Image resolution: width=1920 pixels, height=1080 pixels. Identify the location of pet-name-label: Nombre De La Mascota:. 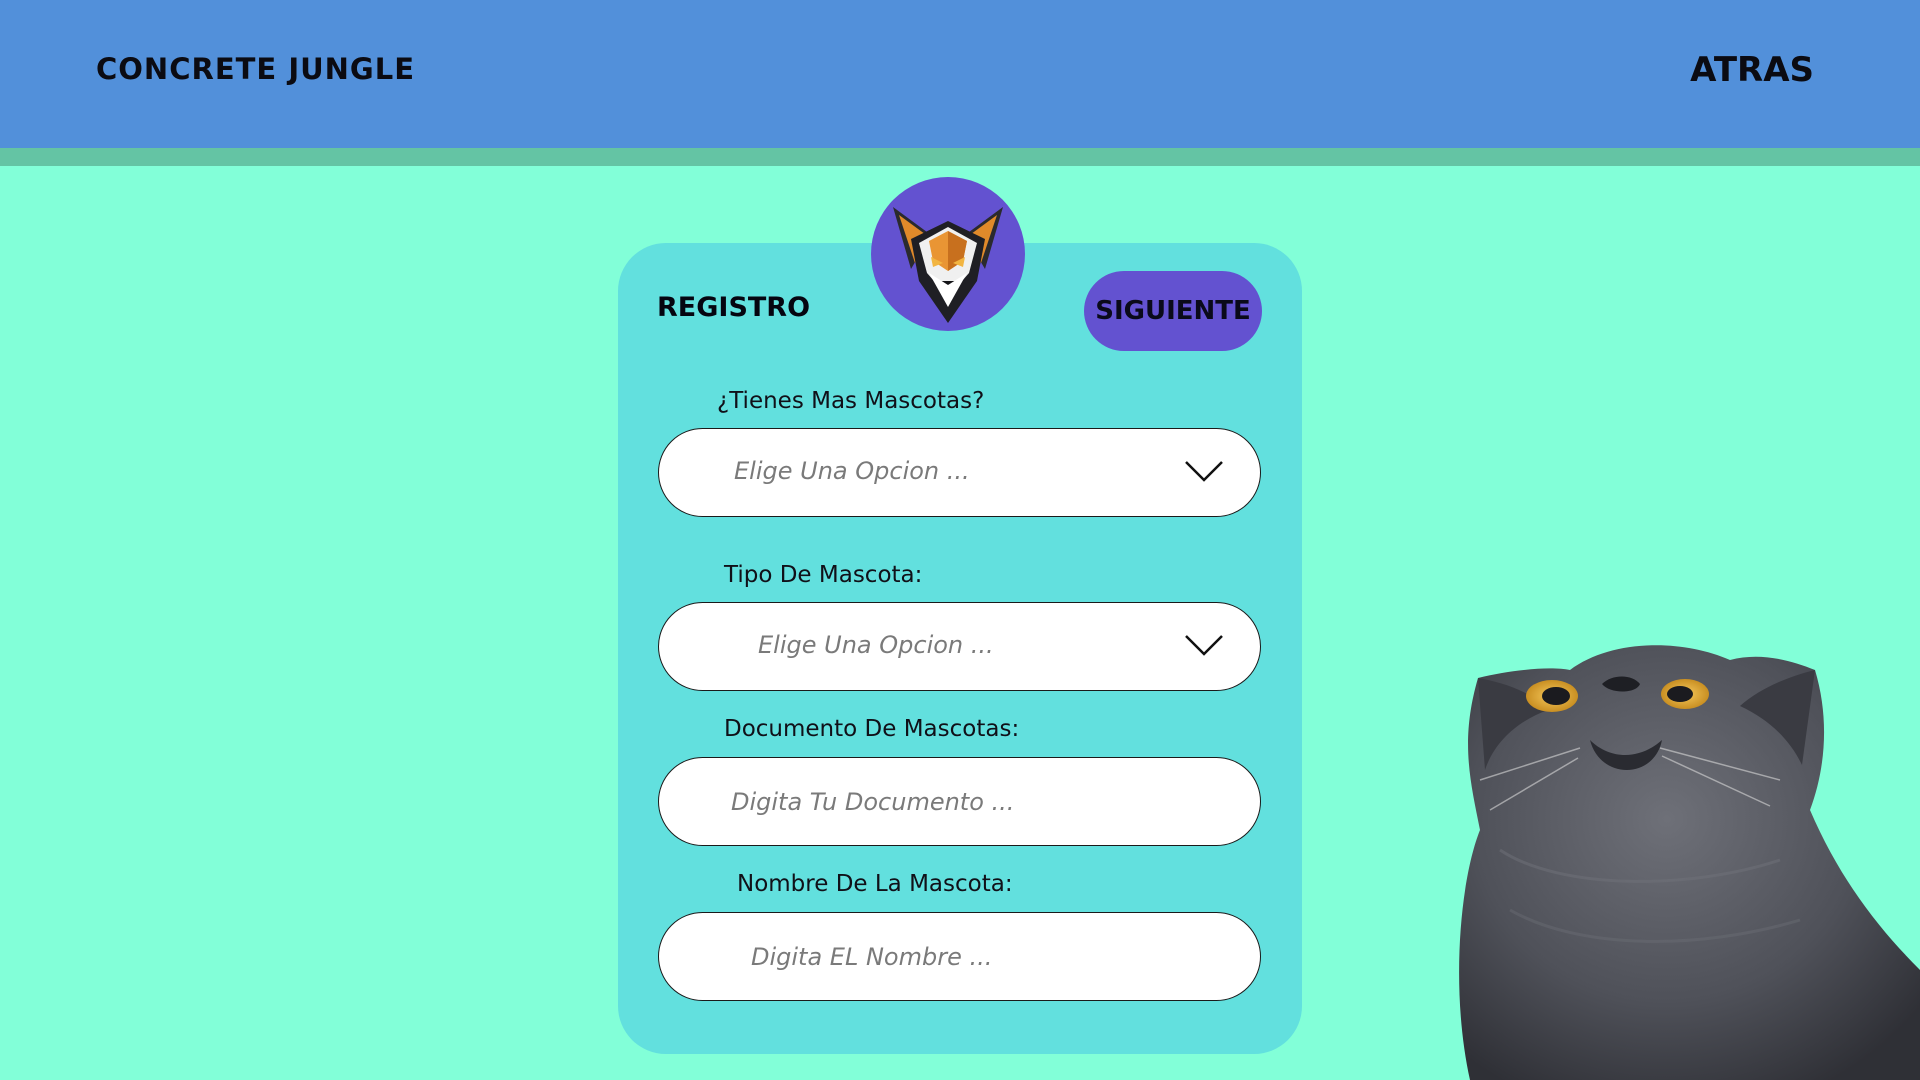
(875, 884).